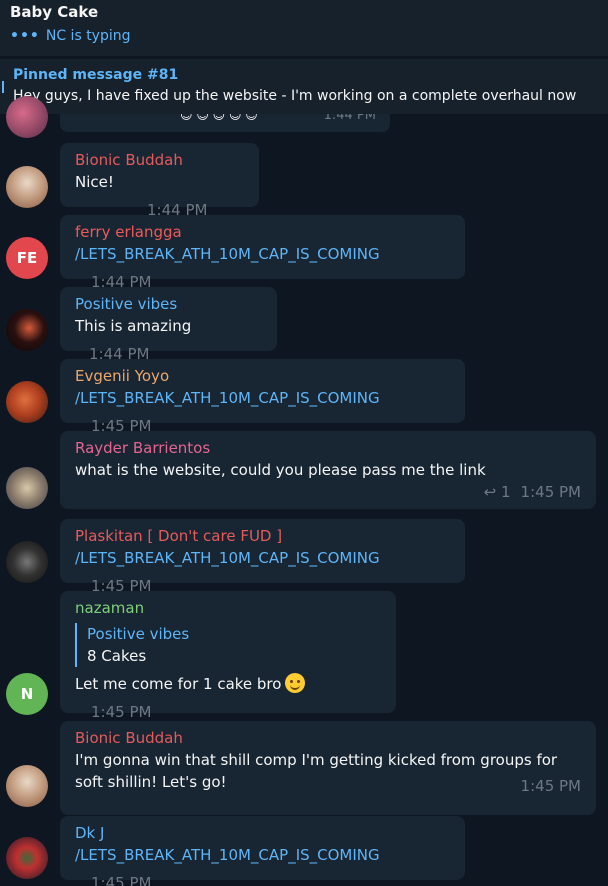 The height and width of the screenshot is (886, 608). What do you see at coordinates (328, 783) in the screenshot?
I see `message-body-line: soft shillin! Let's go! 1:45 PM` at bounding box center [328, 783].